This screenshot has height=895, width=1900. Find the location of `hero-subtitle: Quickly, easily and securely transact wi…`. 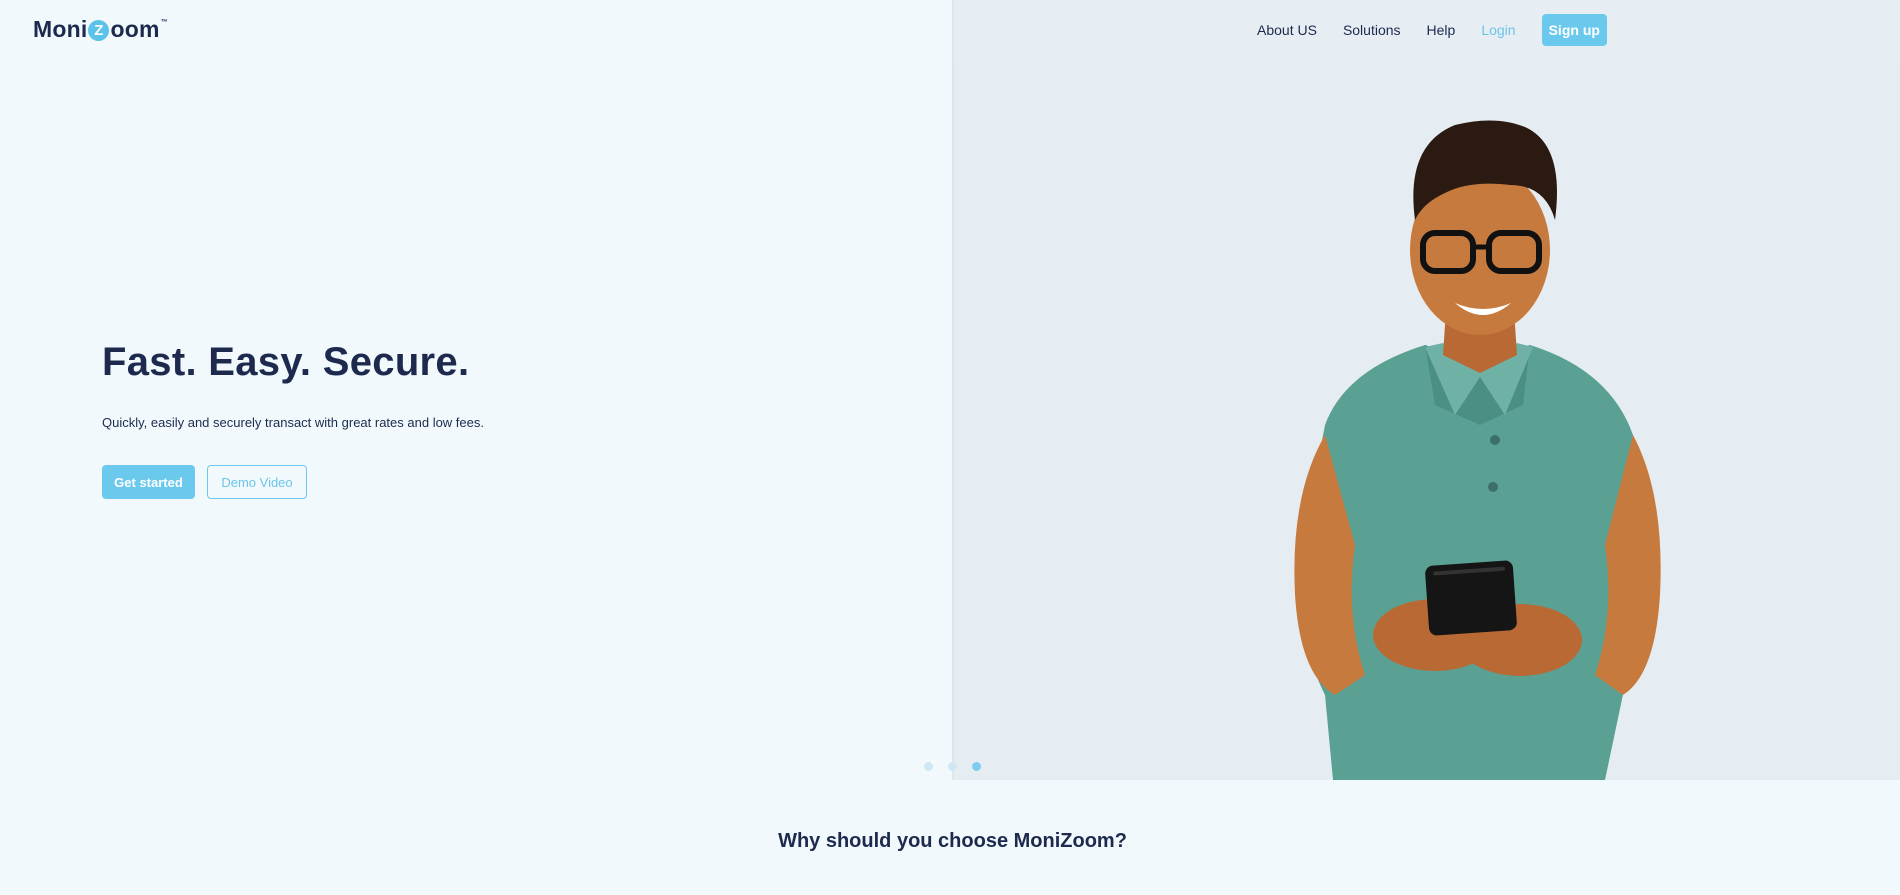

hero-subtitle: Quickly, easily and securely transact wi… is located at coordinates (293, 422).